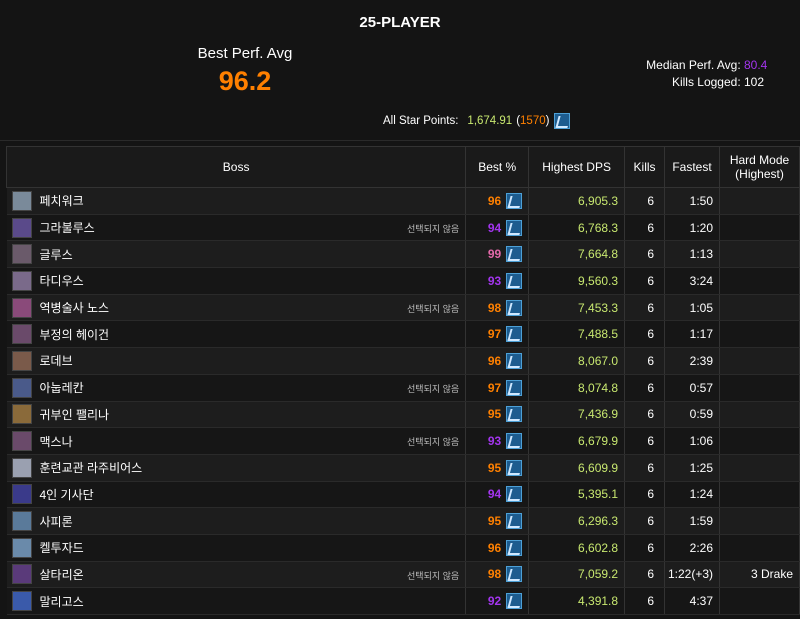  What do you see at coordinates (477, 121) in the screenshot?
I see `all-star-points: All Star Points: 1,674.91 (1570)` at bounding box center [477, 121].